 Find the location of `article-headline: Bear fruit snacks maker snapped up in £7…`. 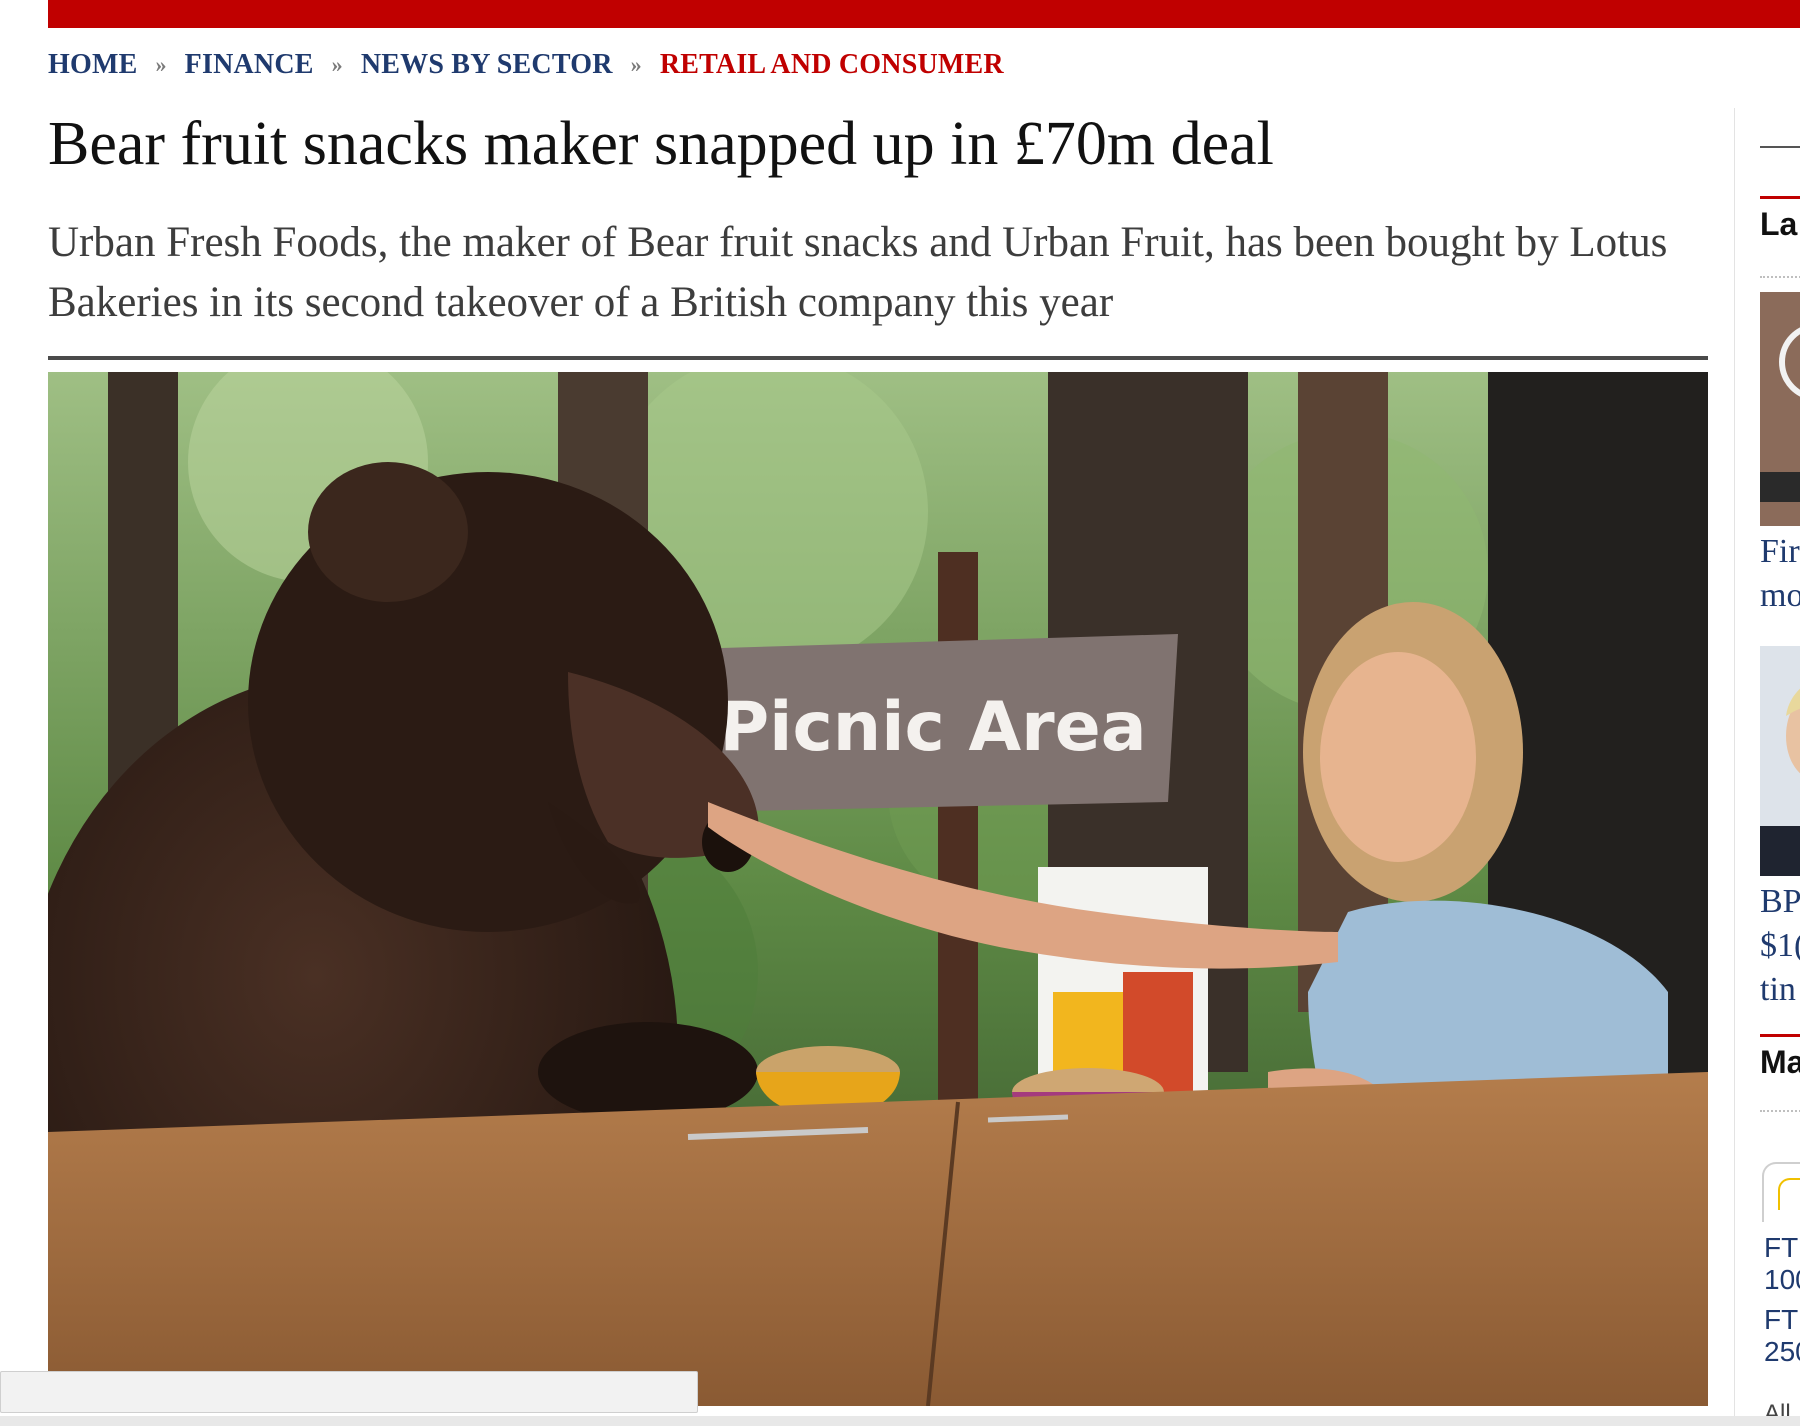

article-headline: Bear fruit snacks maker snapped up in £7… is located at coordinates (661, 144).